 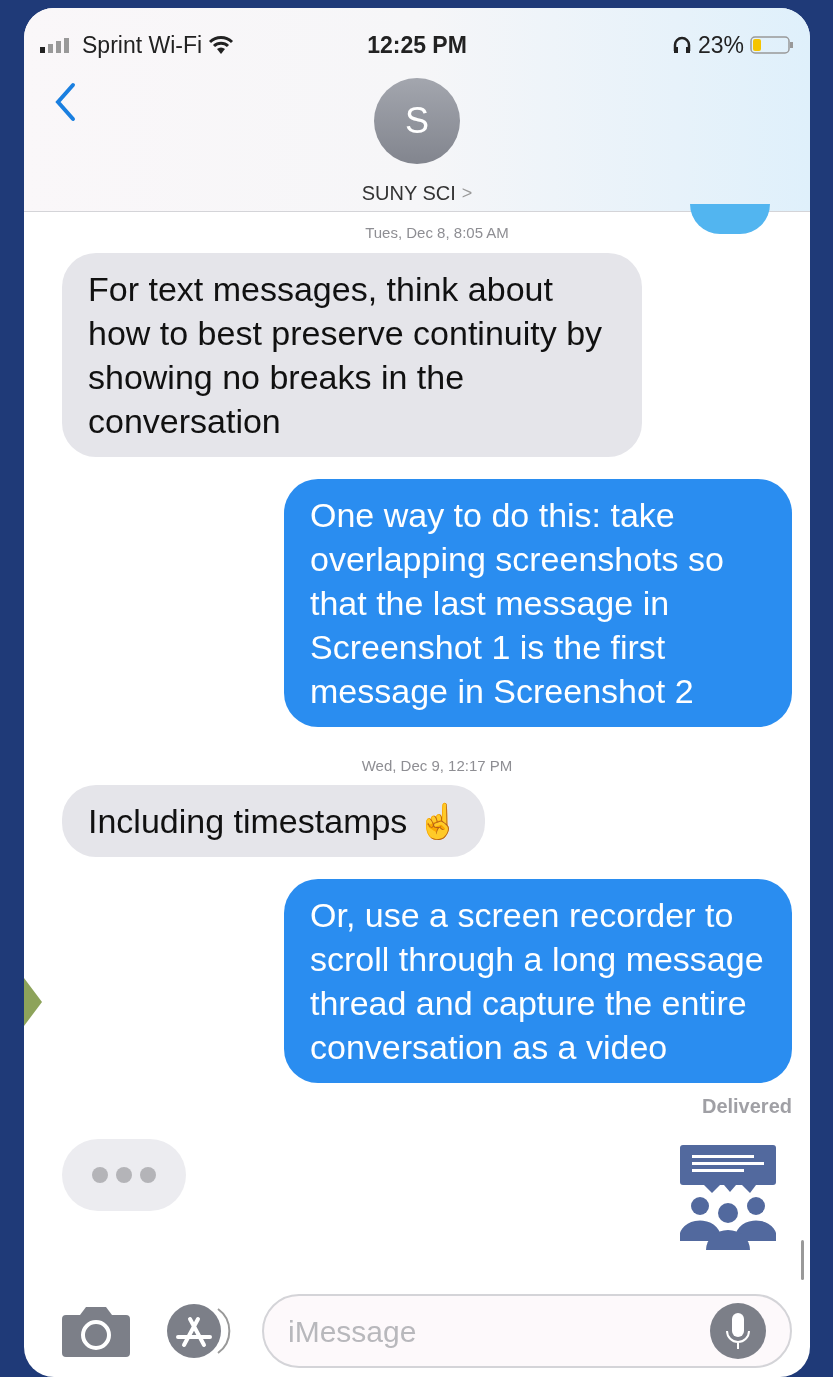 I want to click on message-timestamp: Wed, Dec 9, 12:17 PM, so click(x=437, y=765).